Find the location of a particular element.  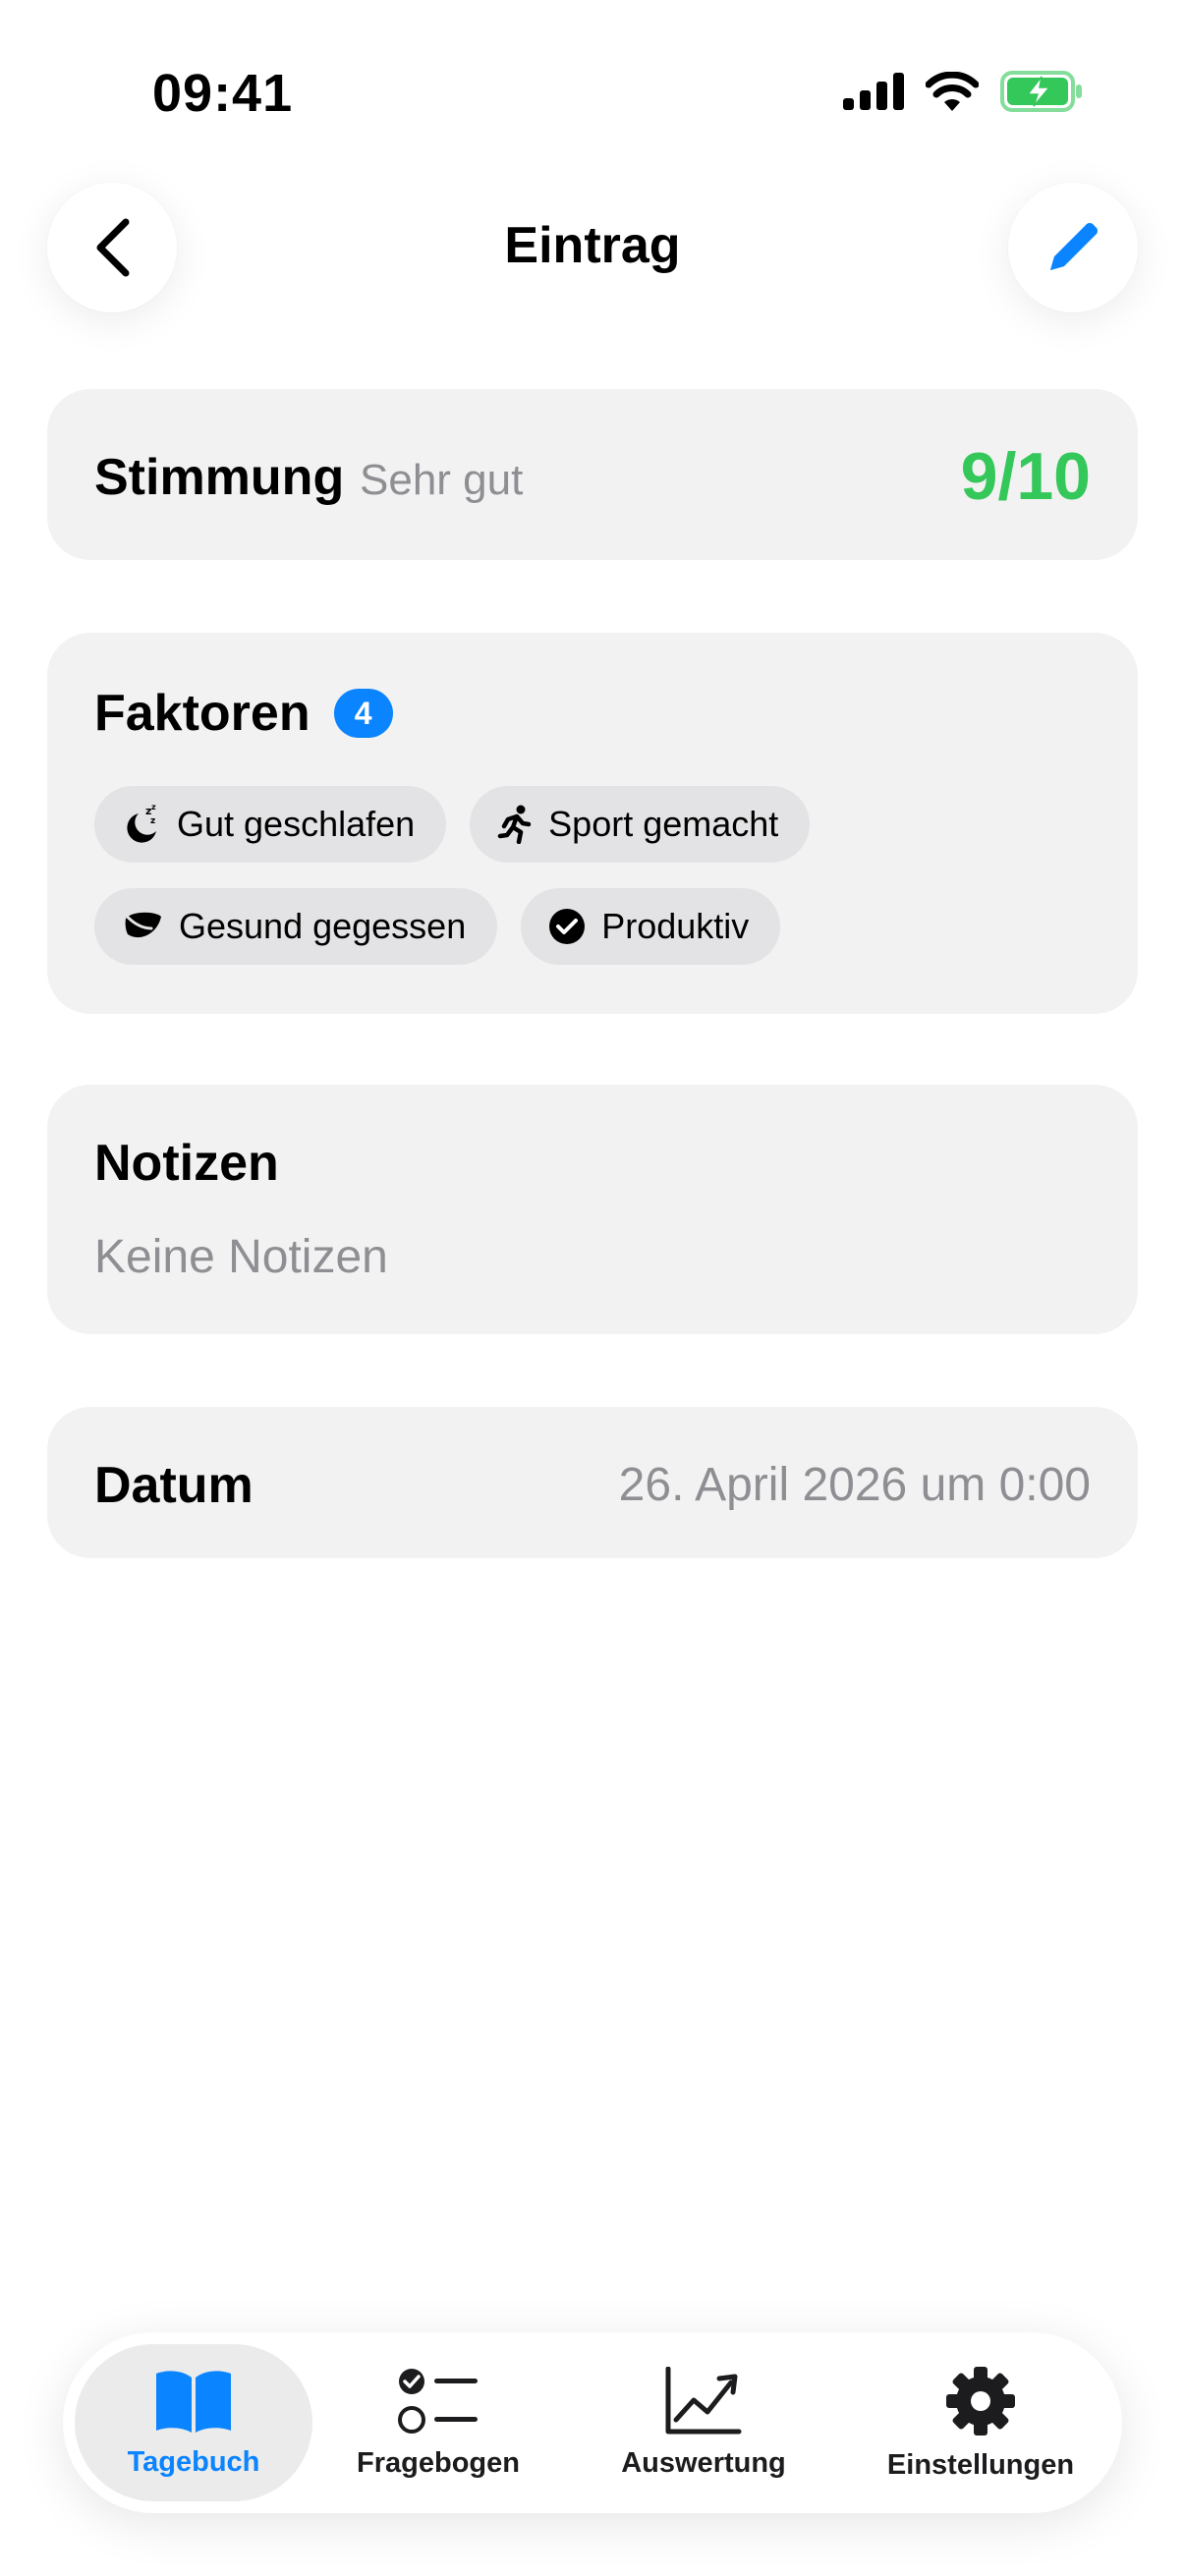

book-icon is located at coordinates (194, 2401).